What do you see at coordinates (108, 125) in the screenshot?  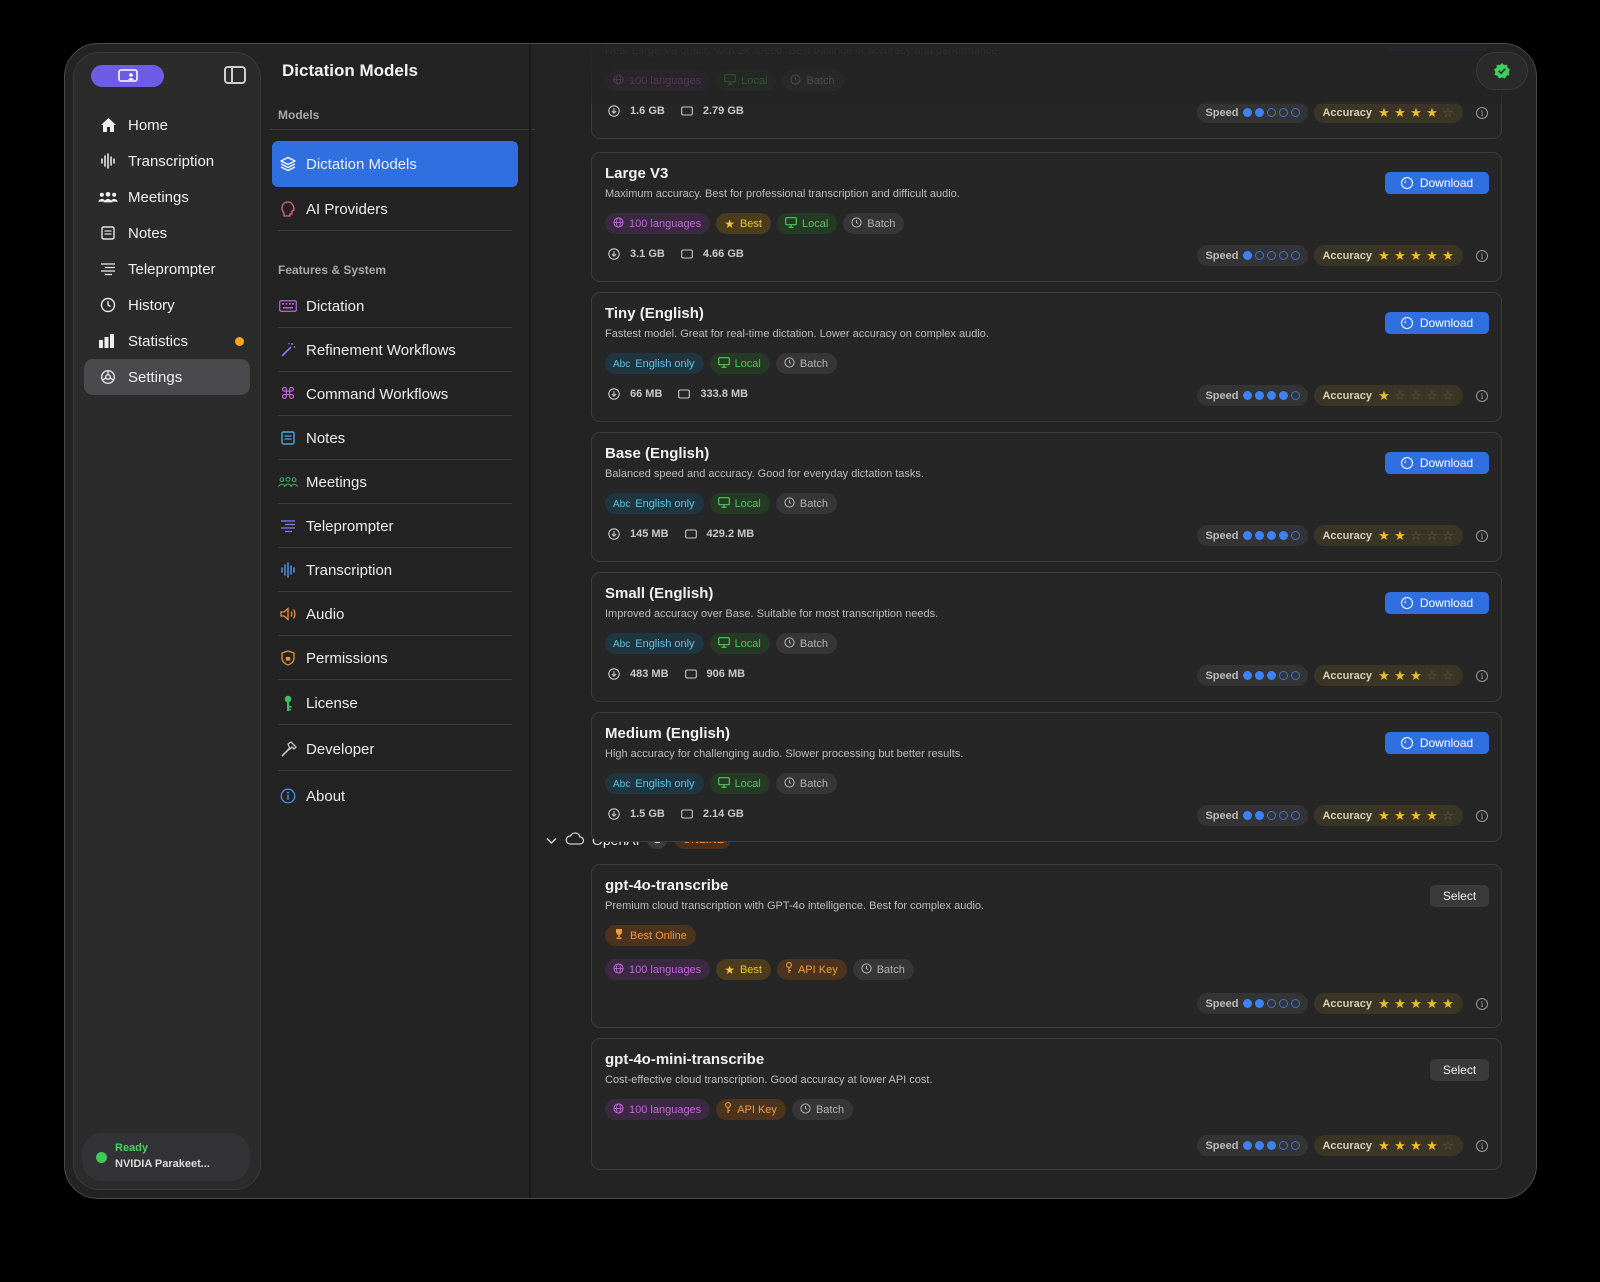 I see `house-icon` at bounding box center [108, 125].